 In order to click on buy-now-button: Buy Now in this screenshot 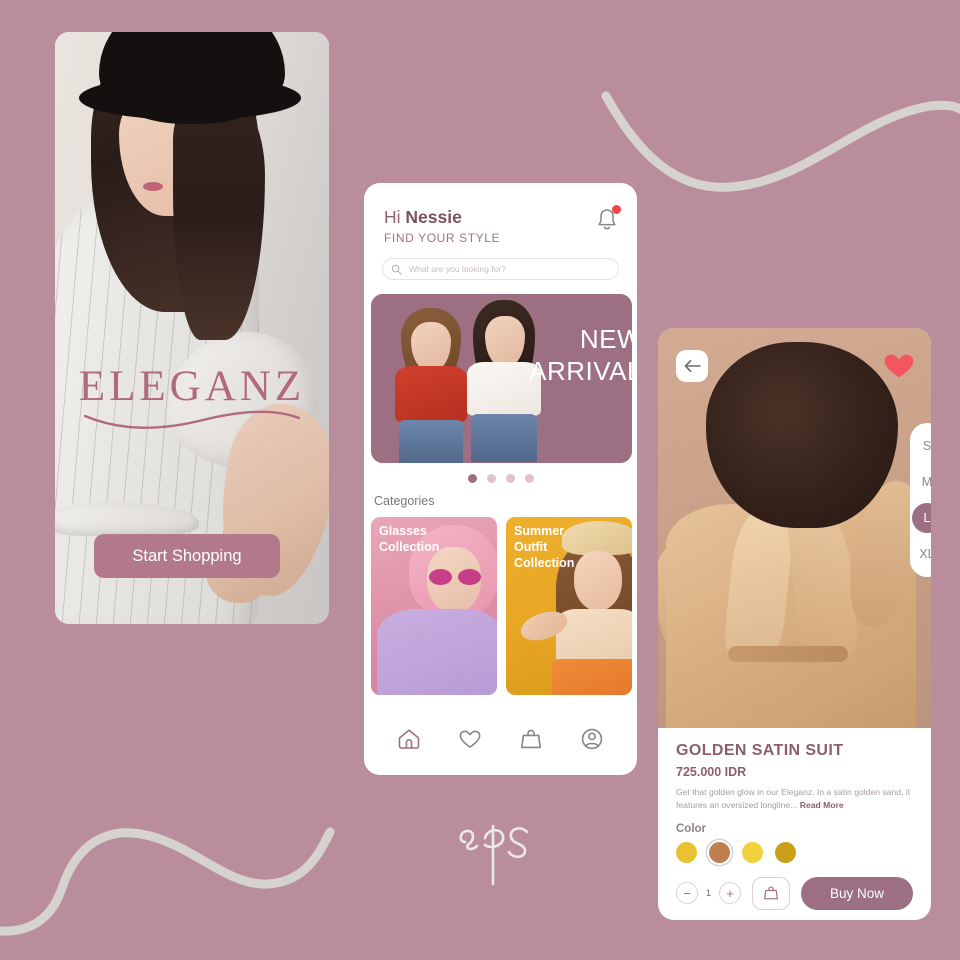, I will do `click(857, 893)`.